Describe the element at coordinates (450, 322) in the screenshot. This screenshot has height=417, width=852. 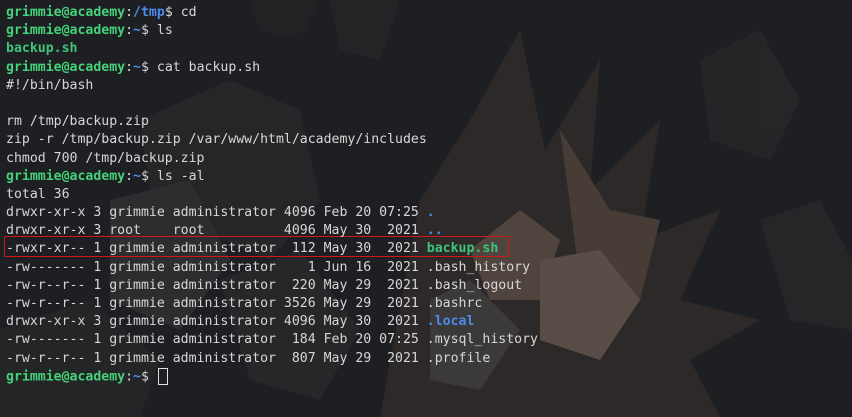
I see `listing-name: .local` at that location.